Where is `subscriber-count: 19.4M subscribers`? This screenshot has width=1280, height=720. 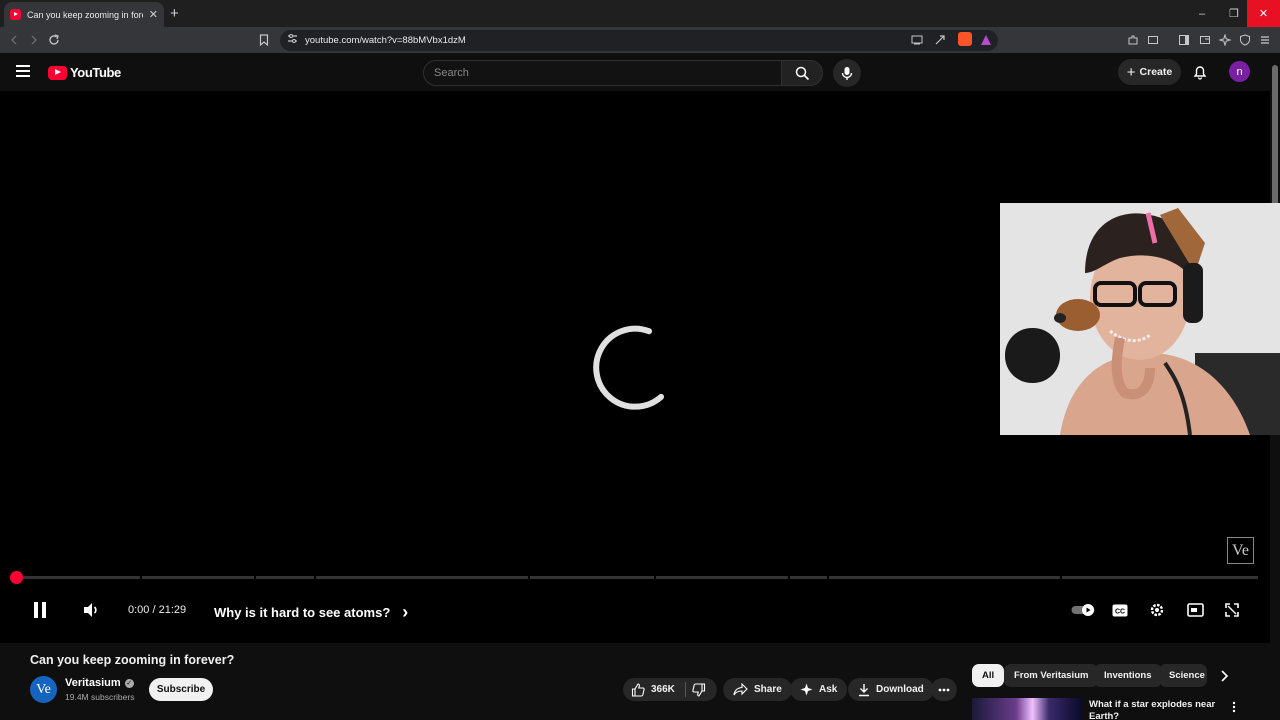
subscriber-count: 19.4M subscribers is located at coordinates (100, 697).